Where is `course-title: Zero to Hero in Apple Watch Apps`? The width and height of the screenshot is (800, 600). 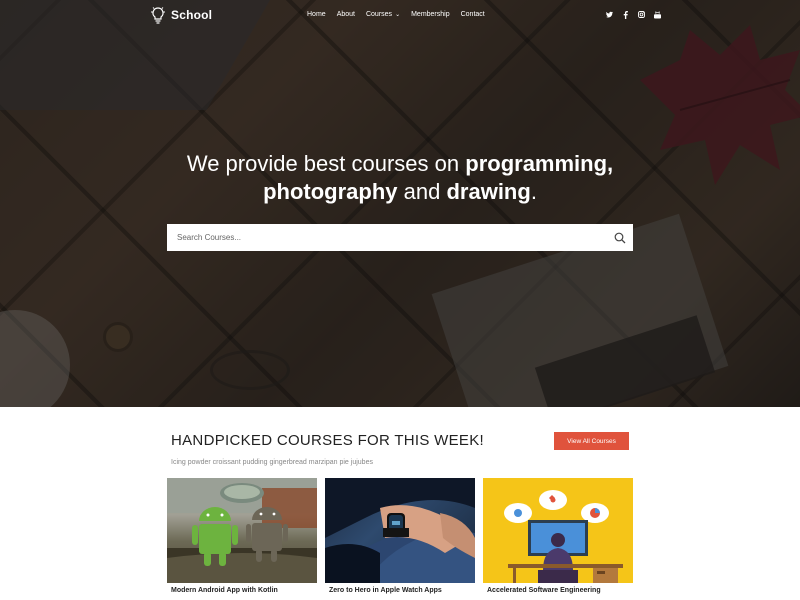
course-title: Zero to Hero in Apple Watch Apps is located at coordinates (385, 590).